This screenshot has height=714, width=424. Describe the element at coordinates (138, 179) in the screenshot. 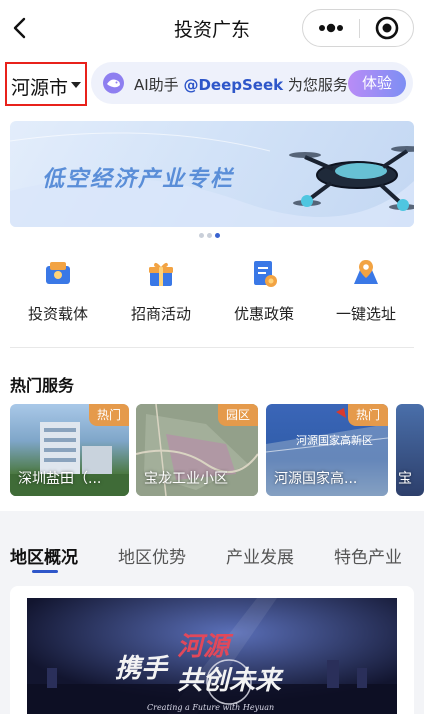

I see `banner-title: 低空经济产业专栏` at that location.